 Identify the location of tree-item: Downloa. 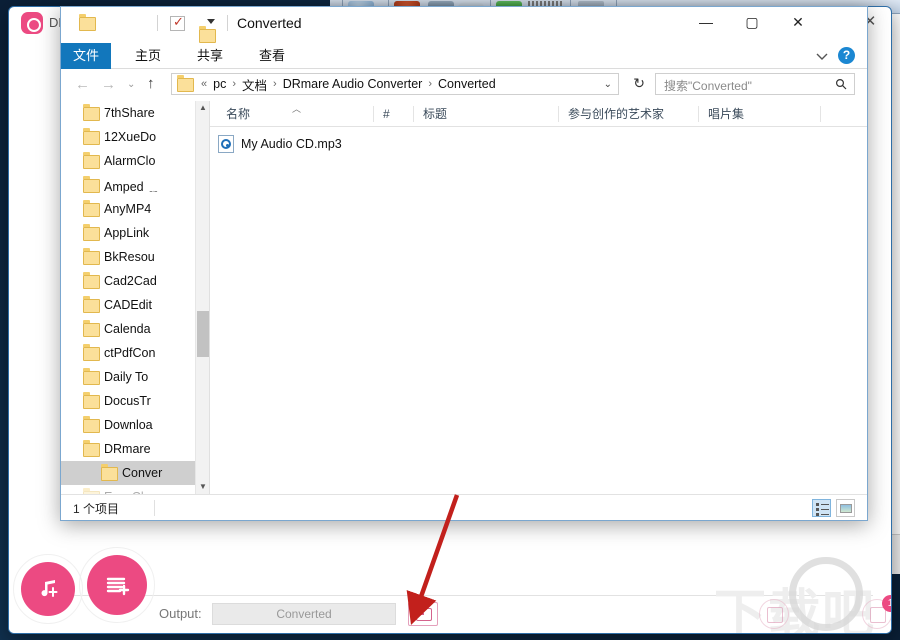
(135, 425).